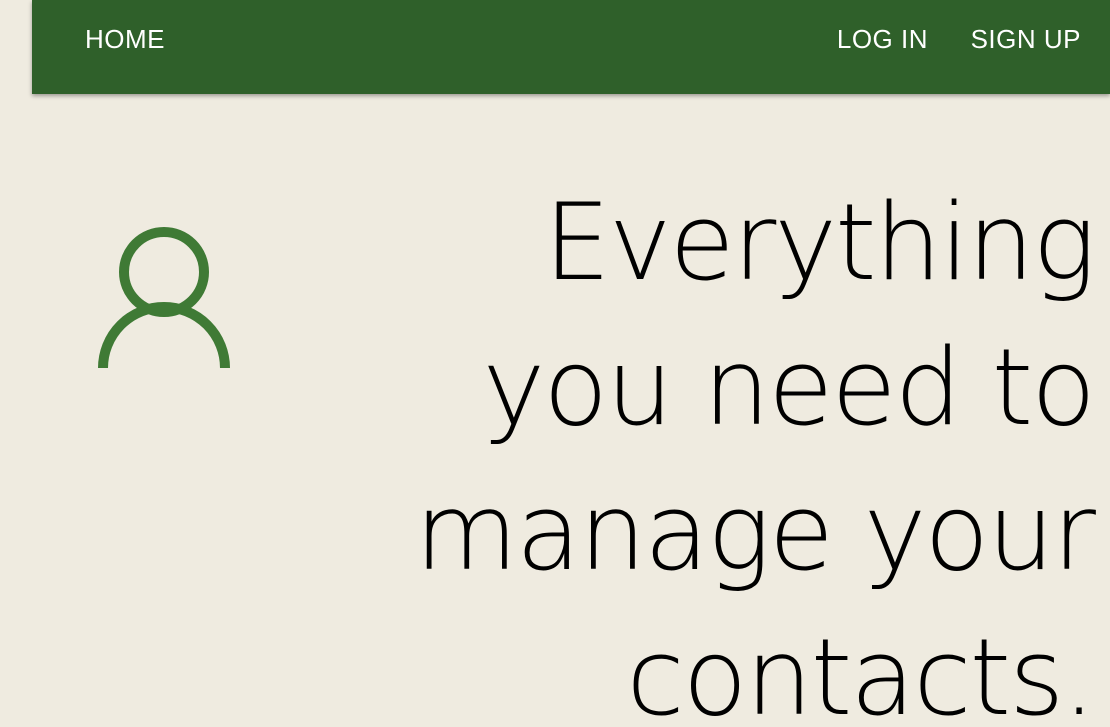  Describe the element at coordinates (882, 39) in the screenshot. I see `nav-login-link: LOG IN` at that location.